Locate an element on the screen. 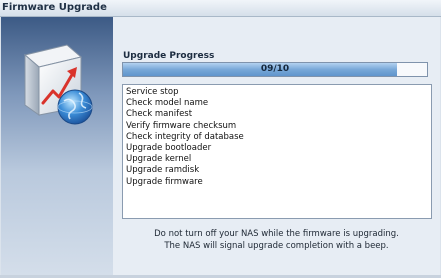 Image resolution: width=441 pixels, height=279 pixels. log-line: Check integrity of database is located at coordinates (185, 136).